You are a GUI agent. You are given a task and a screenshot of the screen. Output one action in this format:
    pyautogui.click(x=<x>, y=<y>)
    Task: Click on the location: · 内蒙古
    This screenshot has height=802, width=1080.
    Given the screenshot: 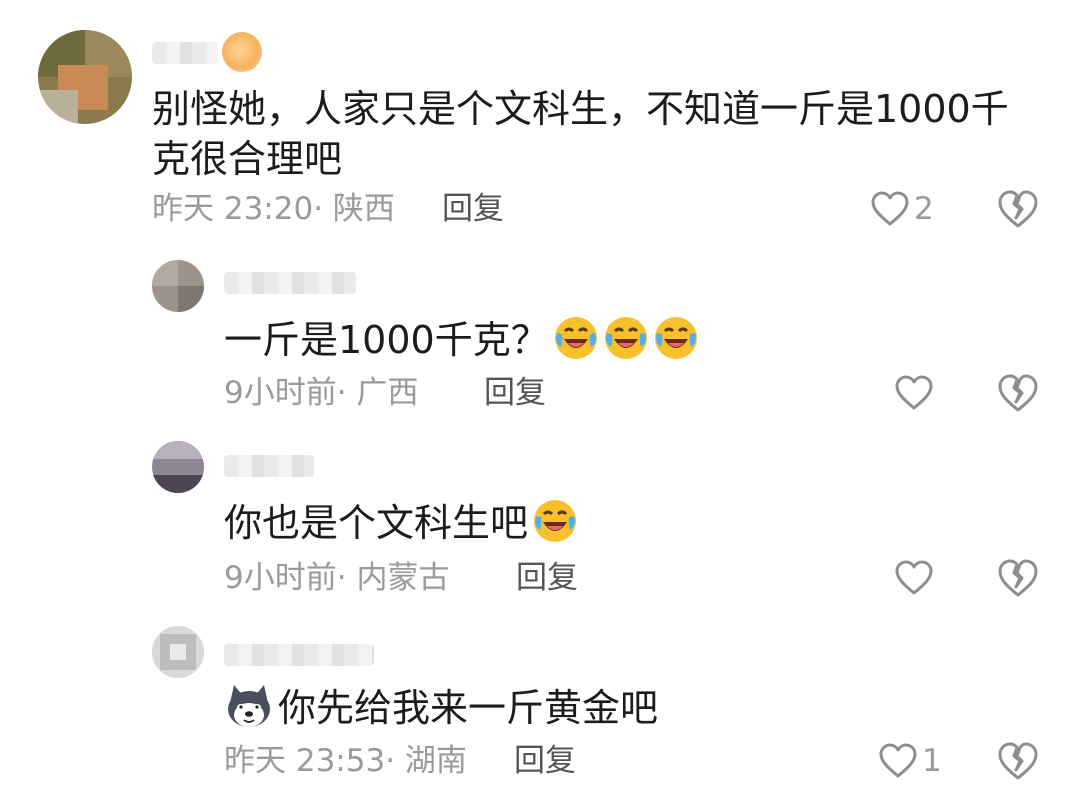 What is the action you would take?
    pyautogui.click(x=393, y=578)
    